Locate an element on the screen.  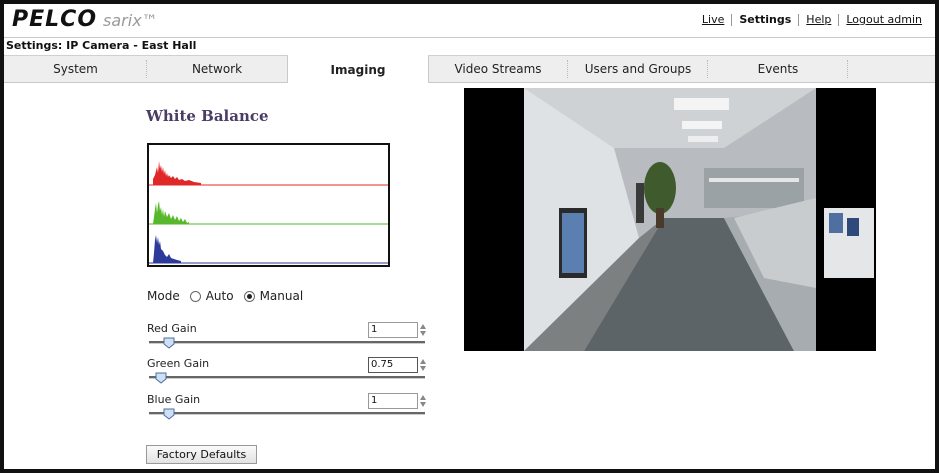
tab-network: Network is located at coordinates (217, 69).